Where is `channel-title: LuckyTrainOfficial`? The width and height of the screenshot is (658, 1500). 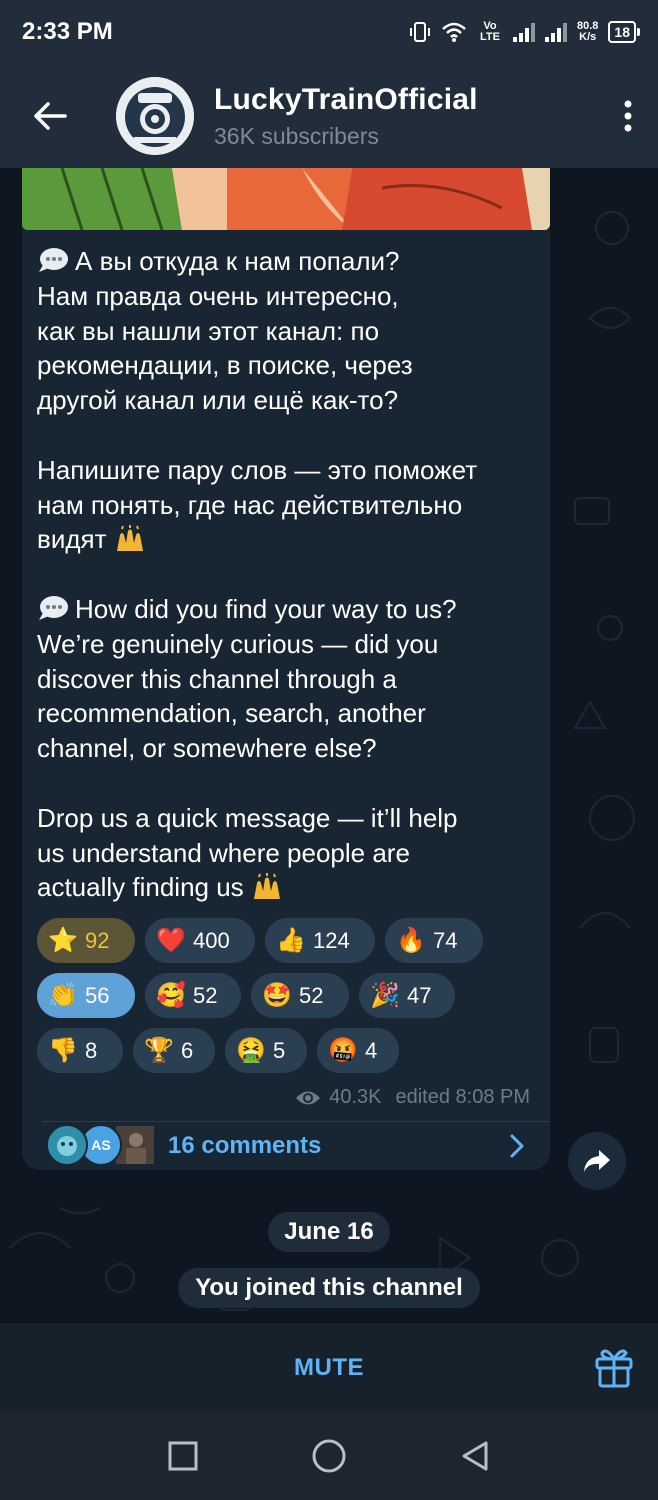
channel-title: LuckyTrainOfficial is located at coordinates (346, 99).